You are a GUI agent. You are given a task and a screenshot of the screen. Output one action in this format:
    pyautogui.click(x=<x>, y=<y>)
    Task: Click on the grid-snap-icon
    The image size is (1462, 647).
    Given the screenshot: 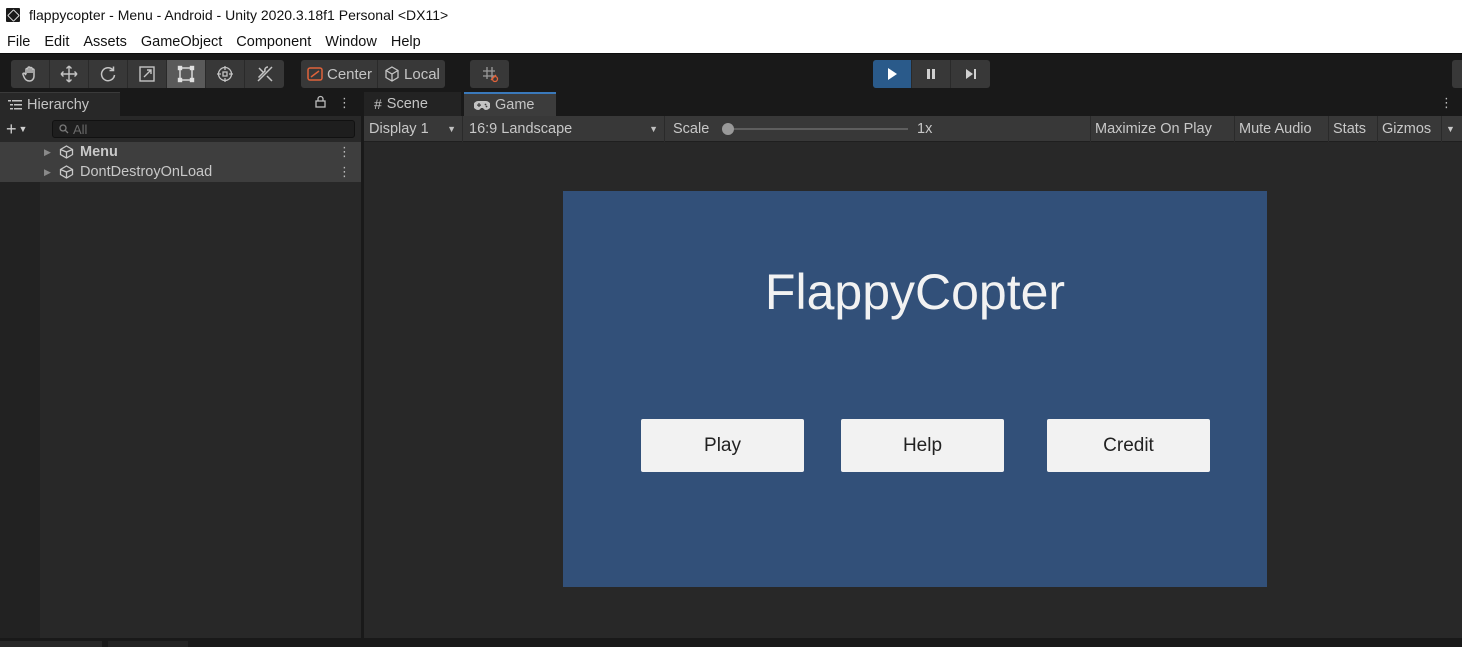 What is the action you would take?
    pyautogui.click(x=490, y=75)
    